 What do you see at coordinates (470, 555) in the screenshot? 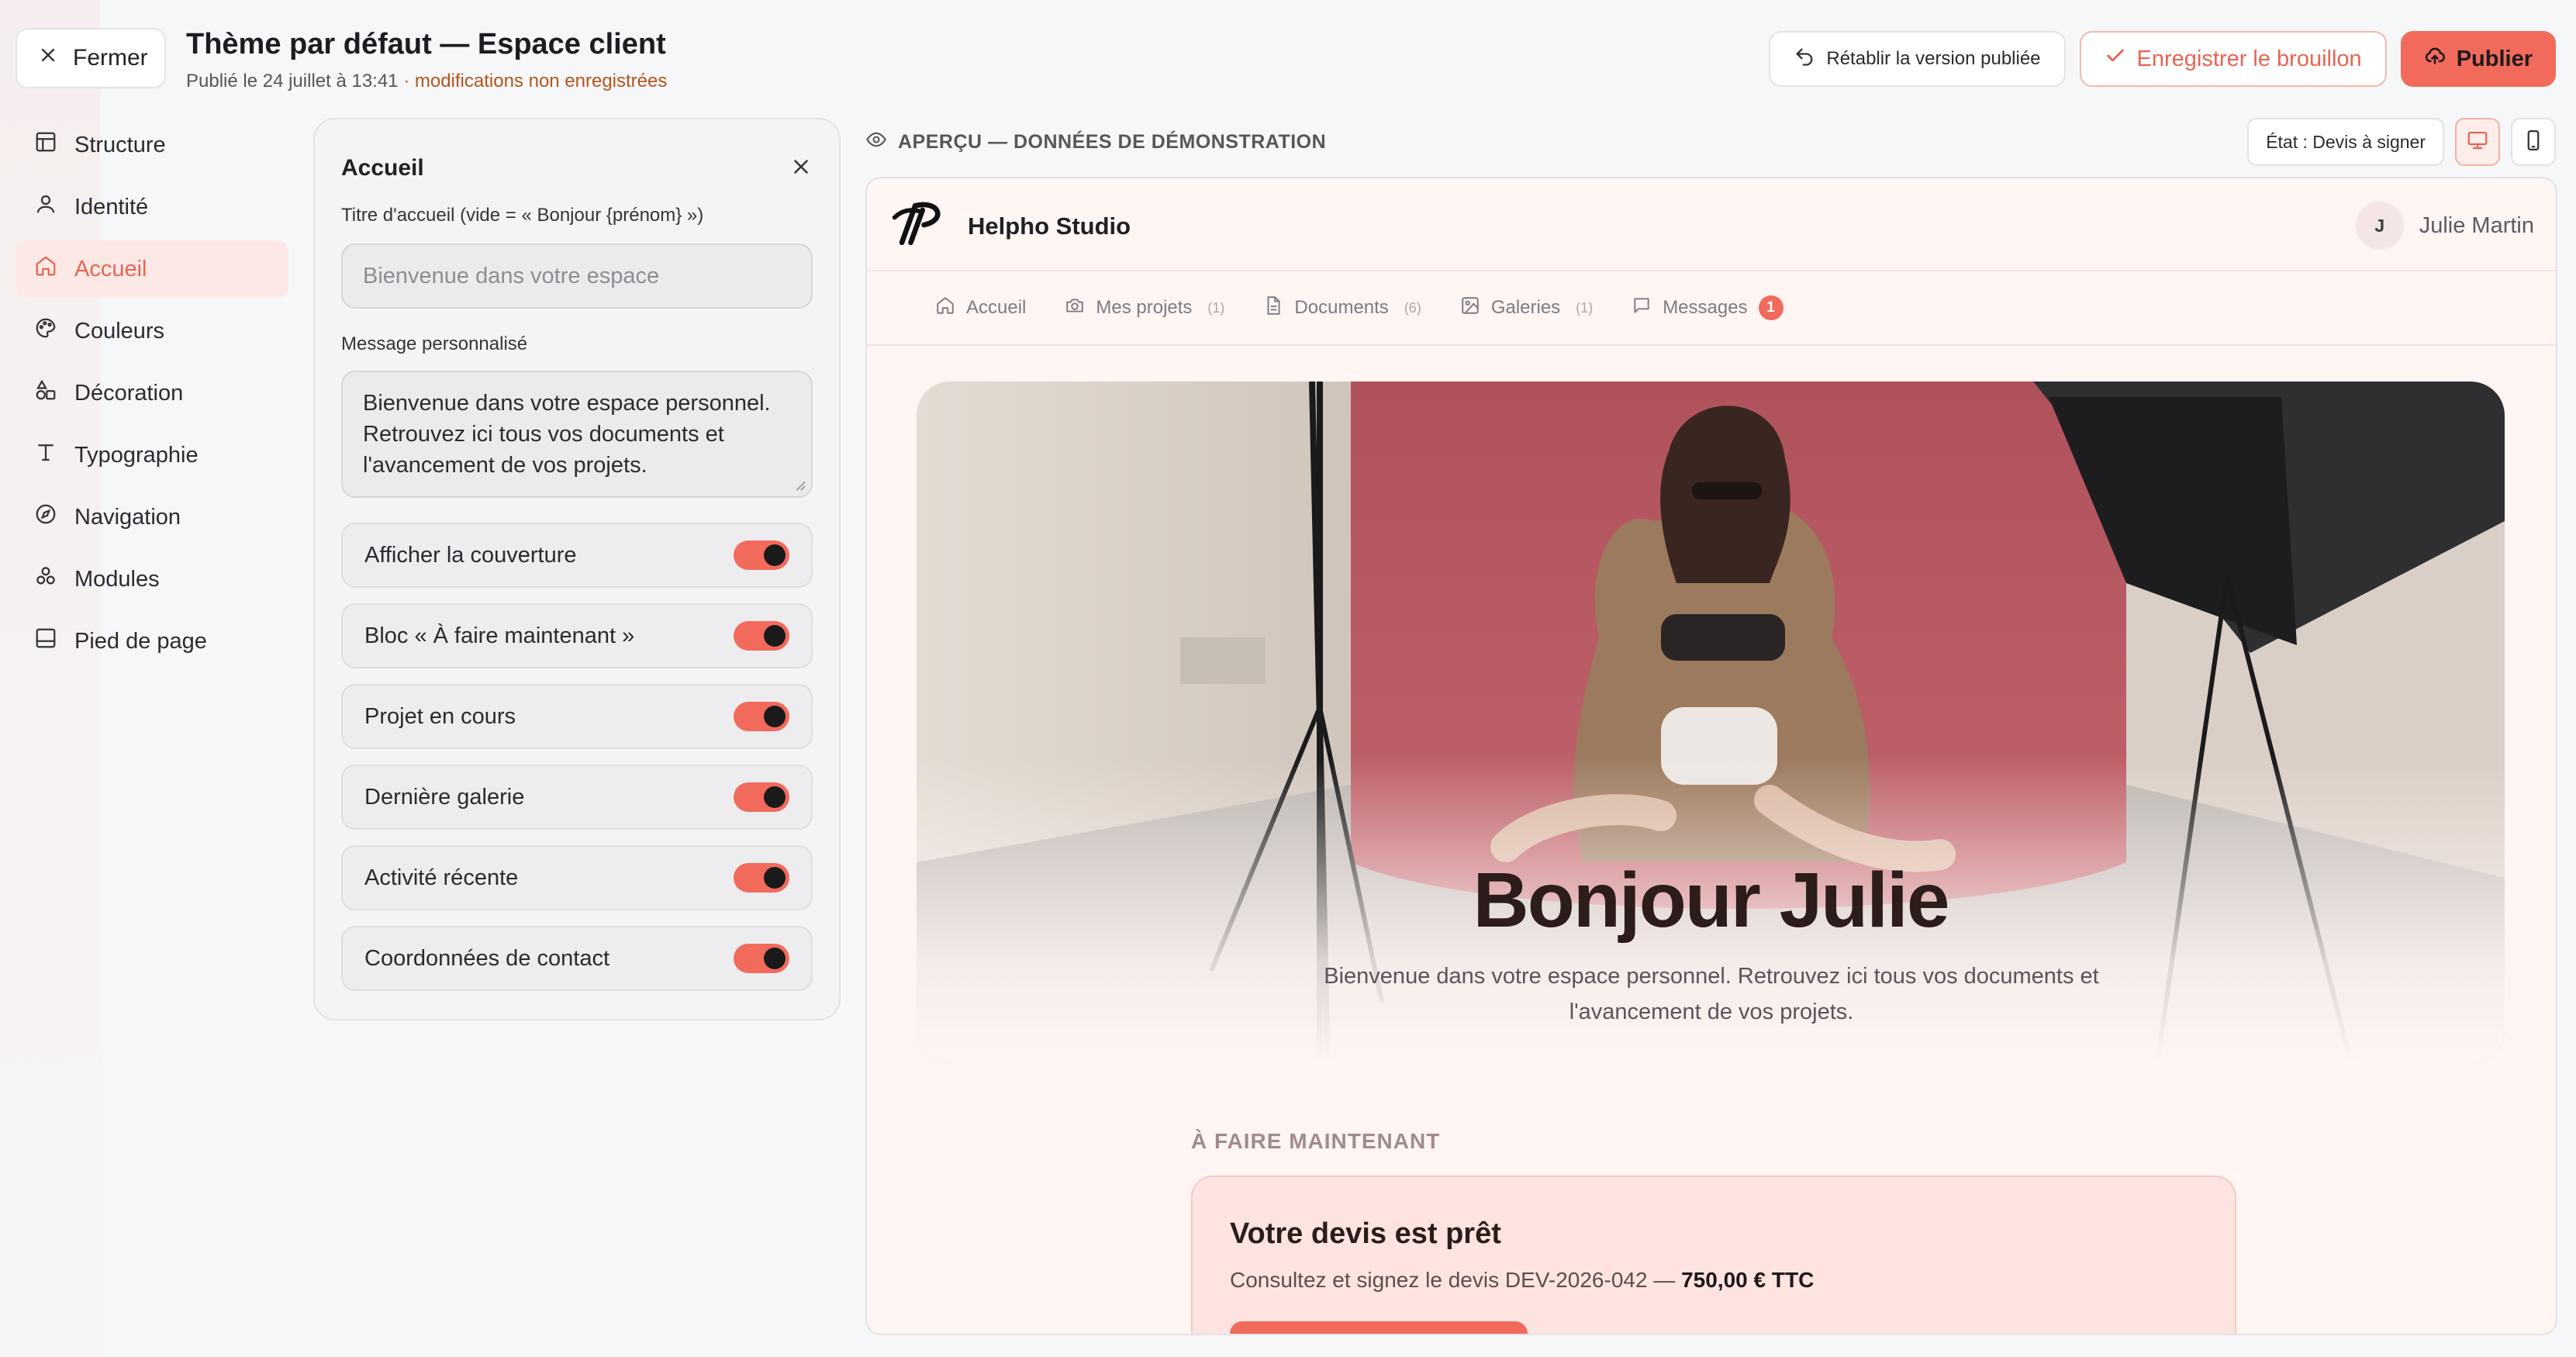
I see `toggle-label: Afficher la couverture` at bounding box center [470, 555].